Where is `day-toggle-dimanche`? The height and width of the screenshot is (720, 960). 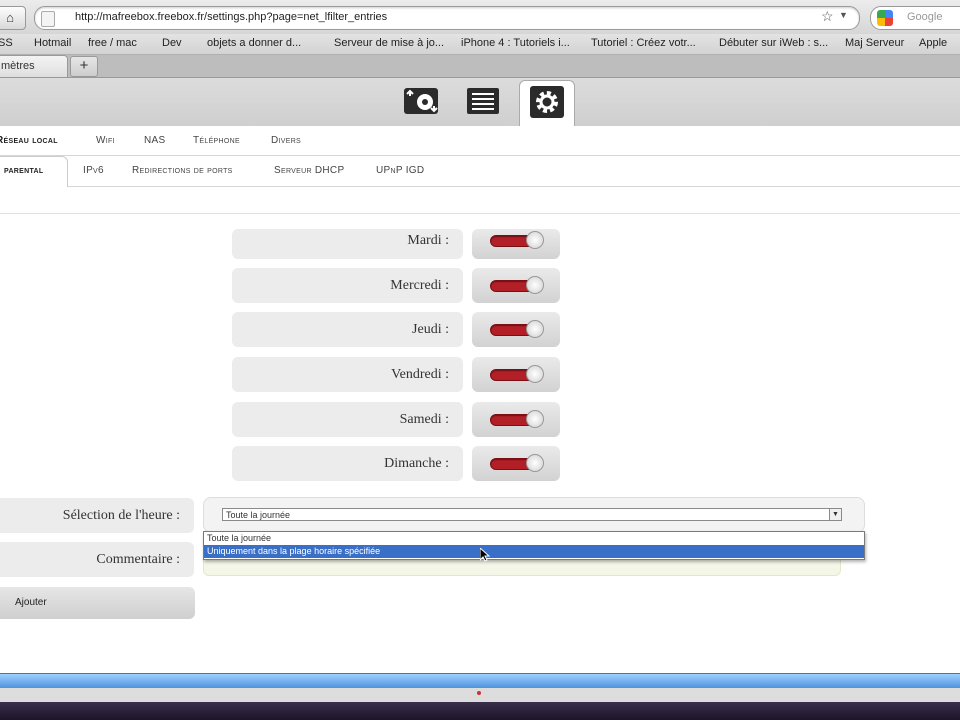 day-toggle-dimanche is located at coordinates (516, 463).